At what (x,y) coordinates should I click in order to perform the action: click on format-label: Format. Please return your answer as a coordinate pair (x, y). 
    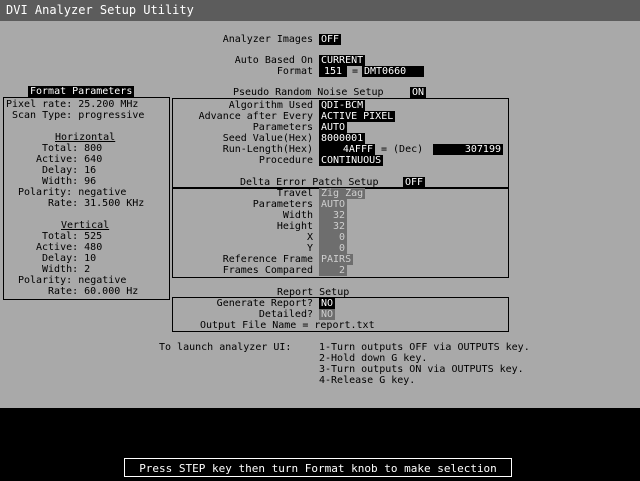
    Looking at the image, I should click on (294, 71).